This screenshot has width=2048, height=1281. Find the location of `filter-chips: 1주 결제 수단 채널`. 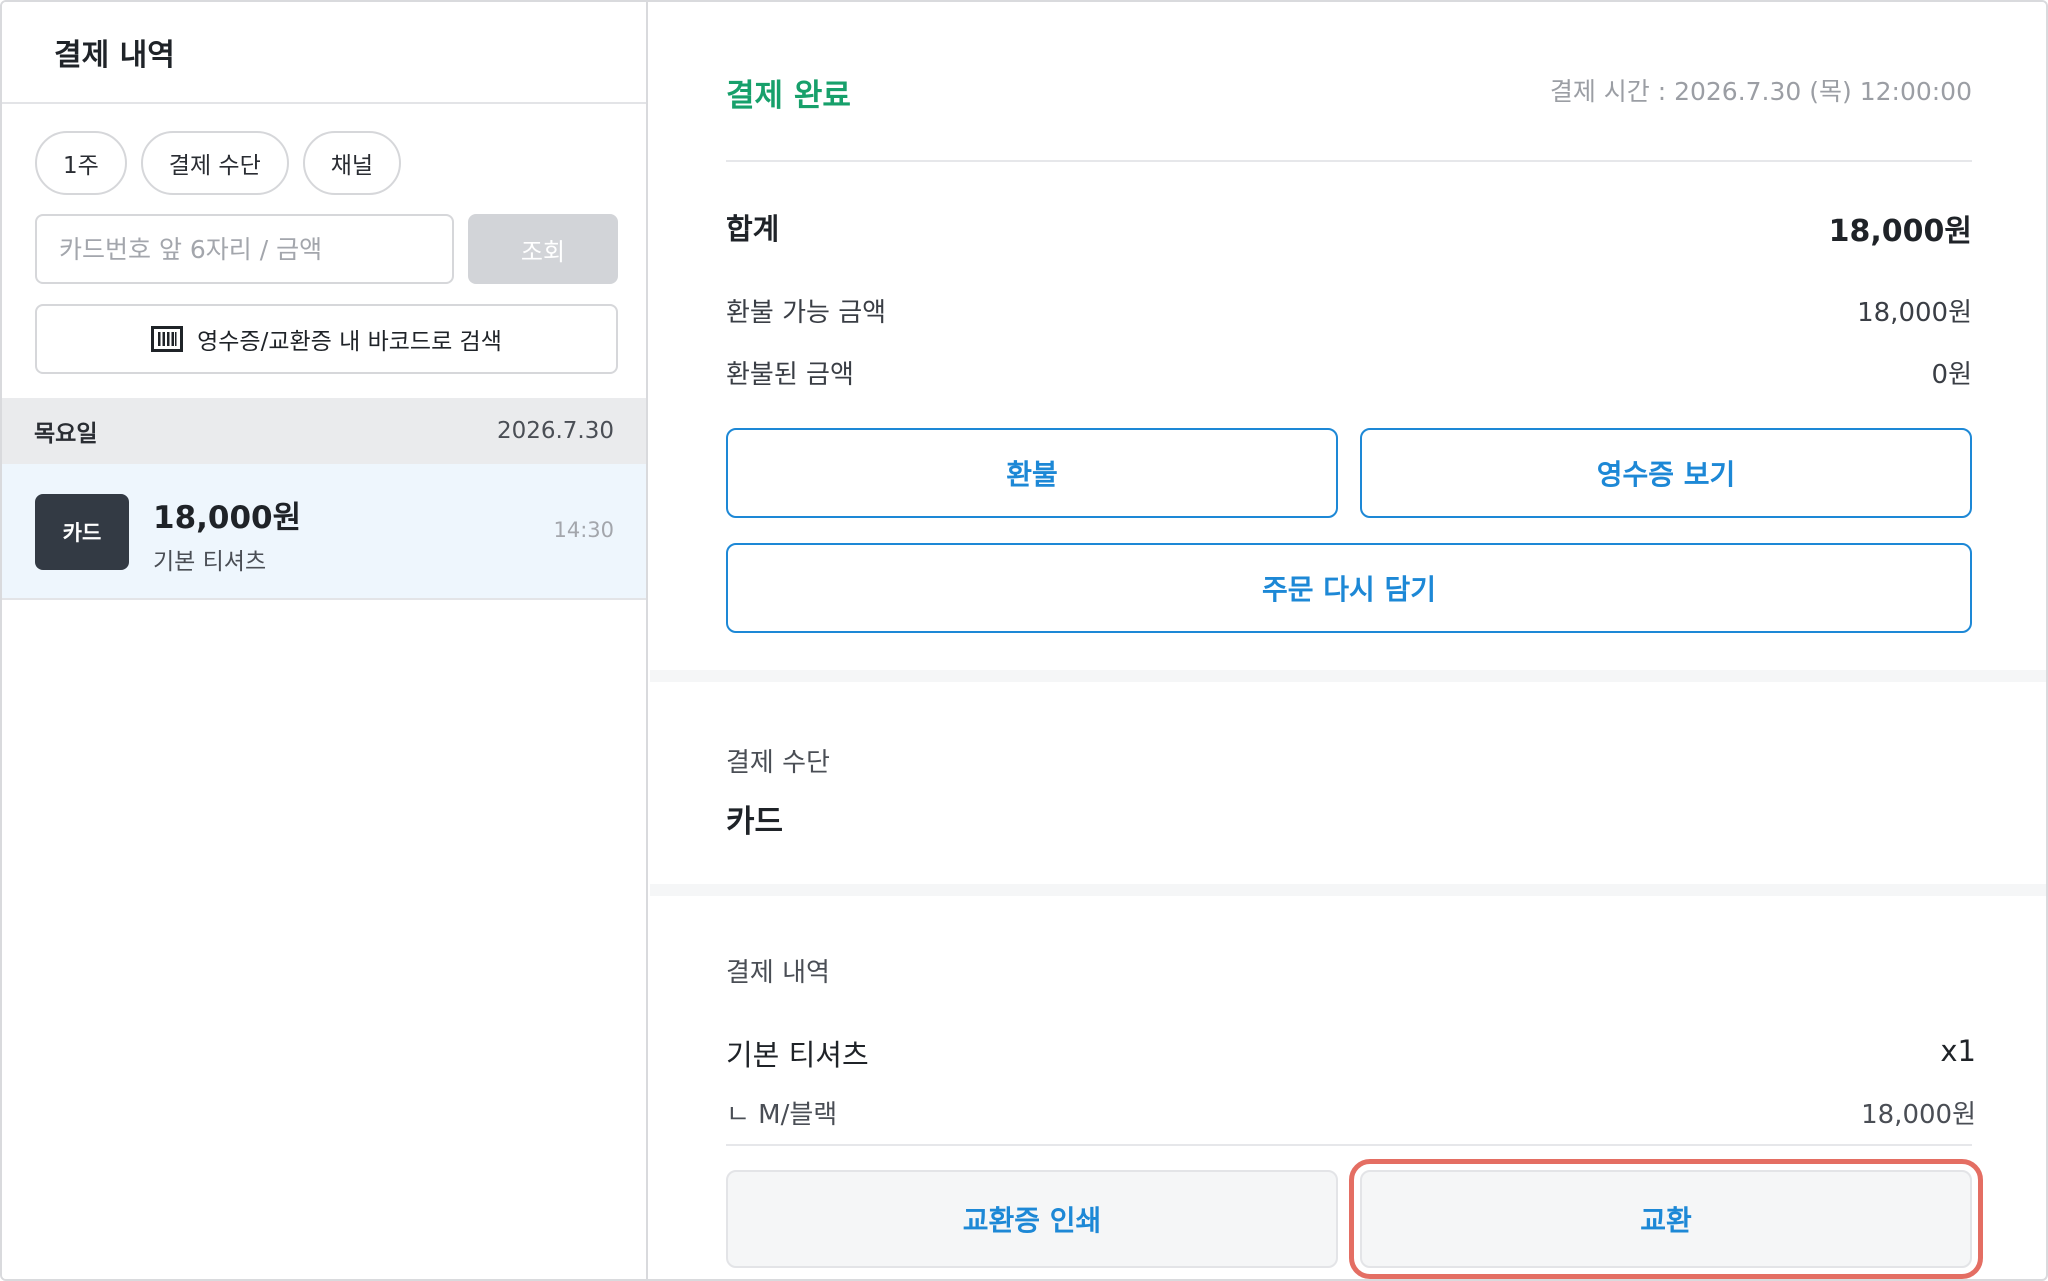

filter-chips: 1주 결제 수단 채널 is located at coordinates (218, 163).